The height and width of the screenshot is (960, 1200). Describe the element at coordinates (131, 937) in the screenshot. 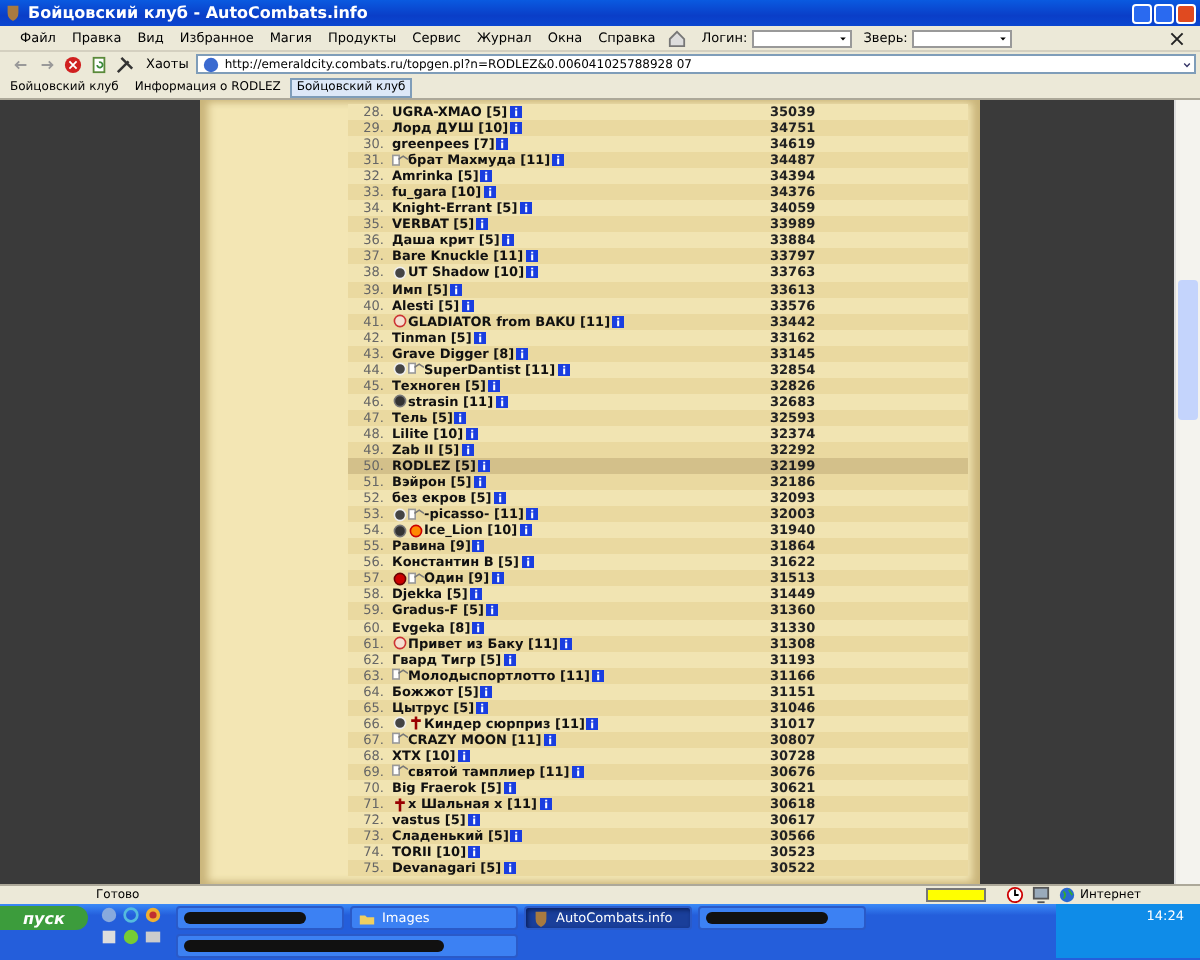

I see `circle-icon` at that location.